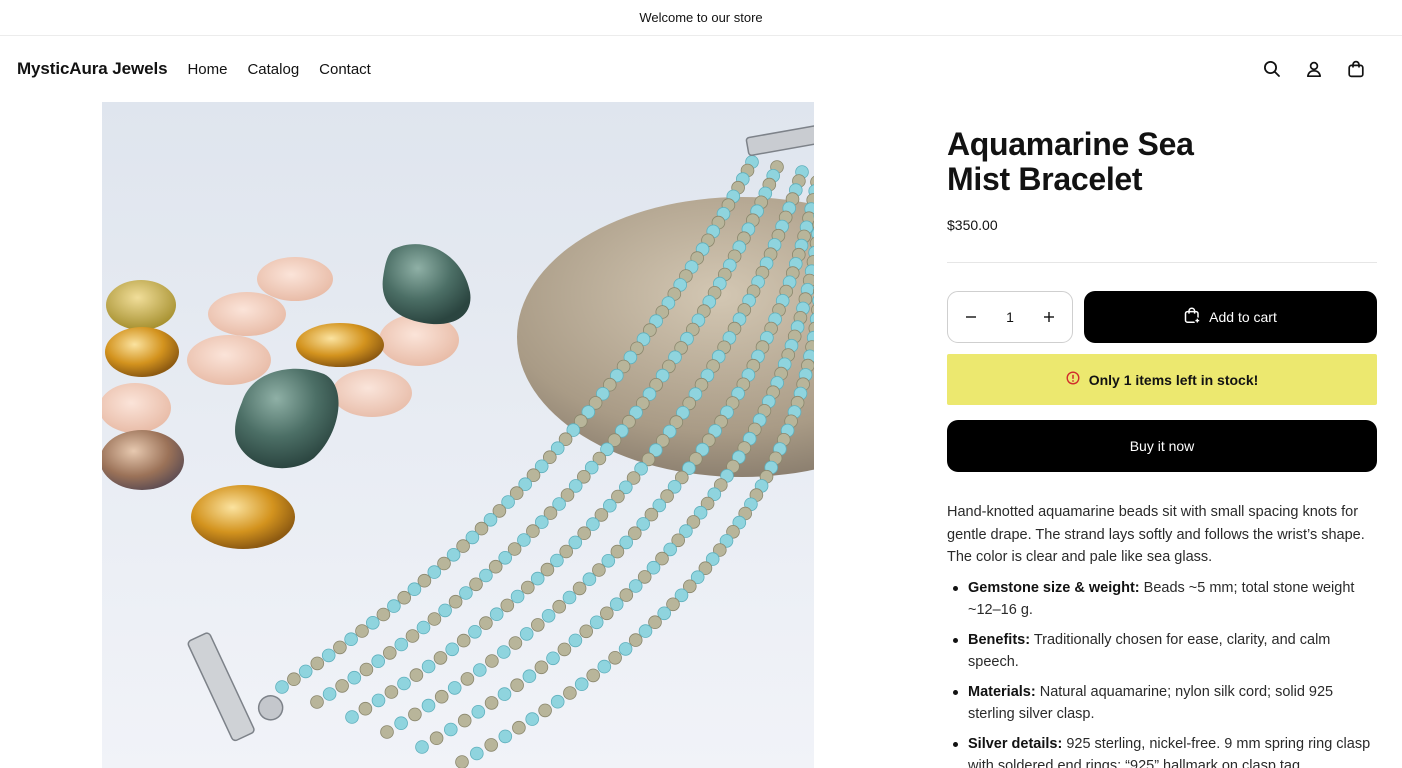 The width and height of the screenshot is (1402, 768). What do you see at coordinates (92, 69) in the screenshot?
I see `store-logo: MysticAura Jewels` at bounding box center [92, 69].